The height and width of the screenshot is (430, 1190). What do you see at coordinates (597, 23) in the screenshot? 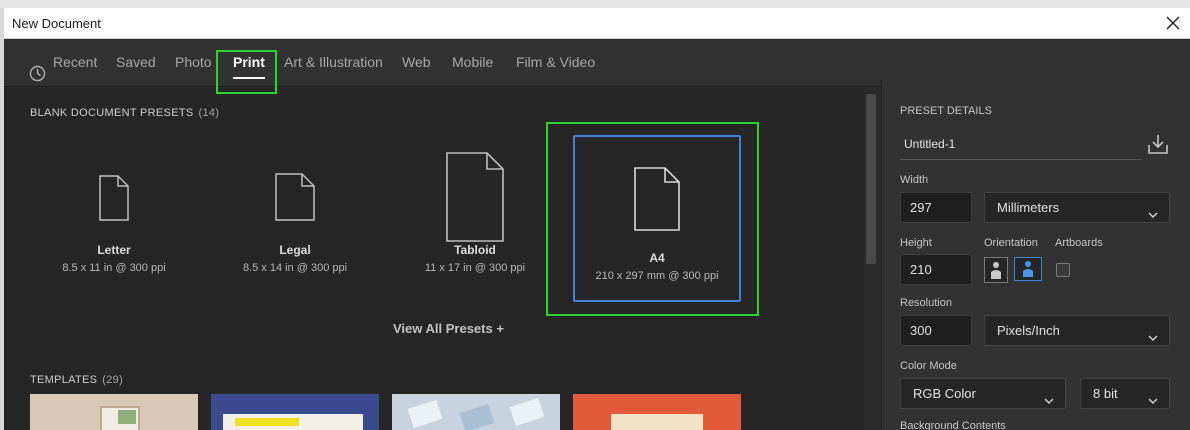
I see `title-bar: New Document` at bounding box center [597, 23].